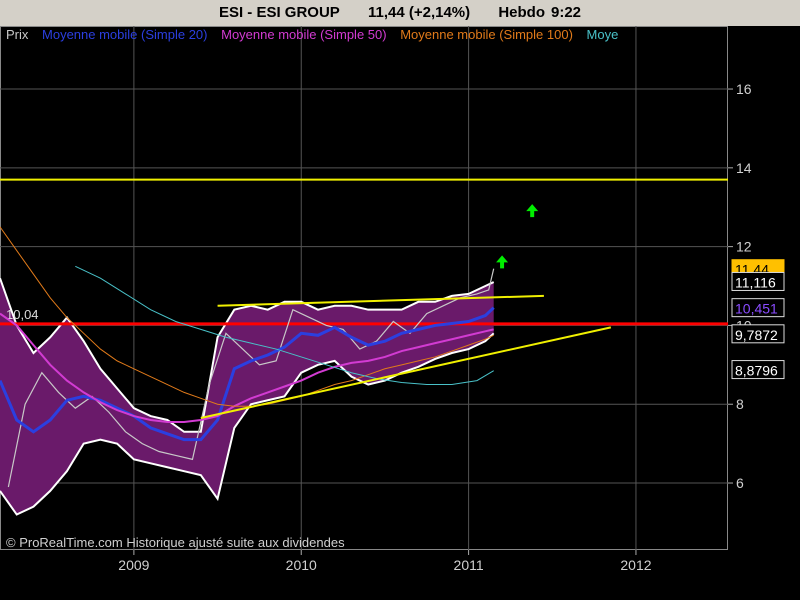  I want to click on period-label: Hebdo, so click(521, 12).